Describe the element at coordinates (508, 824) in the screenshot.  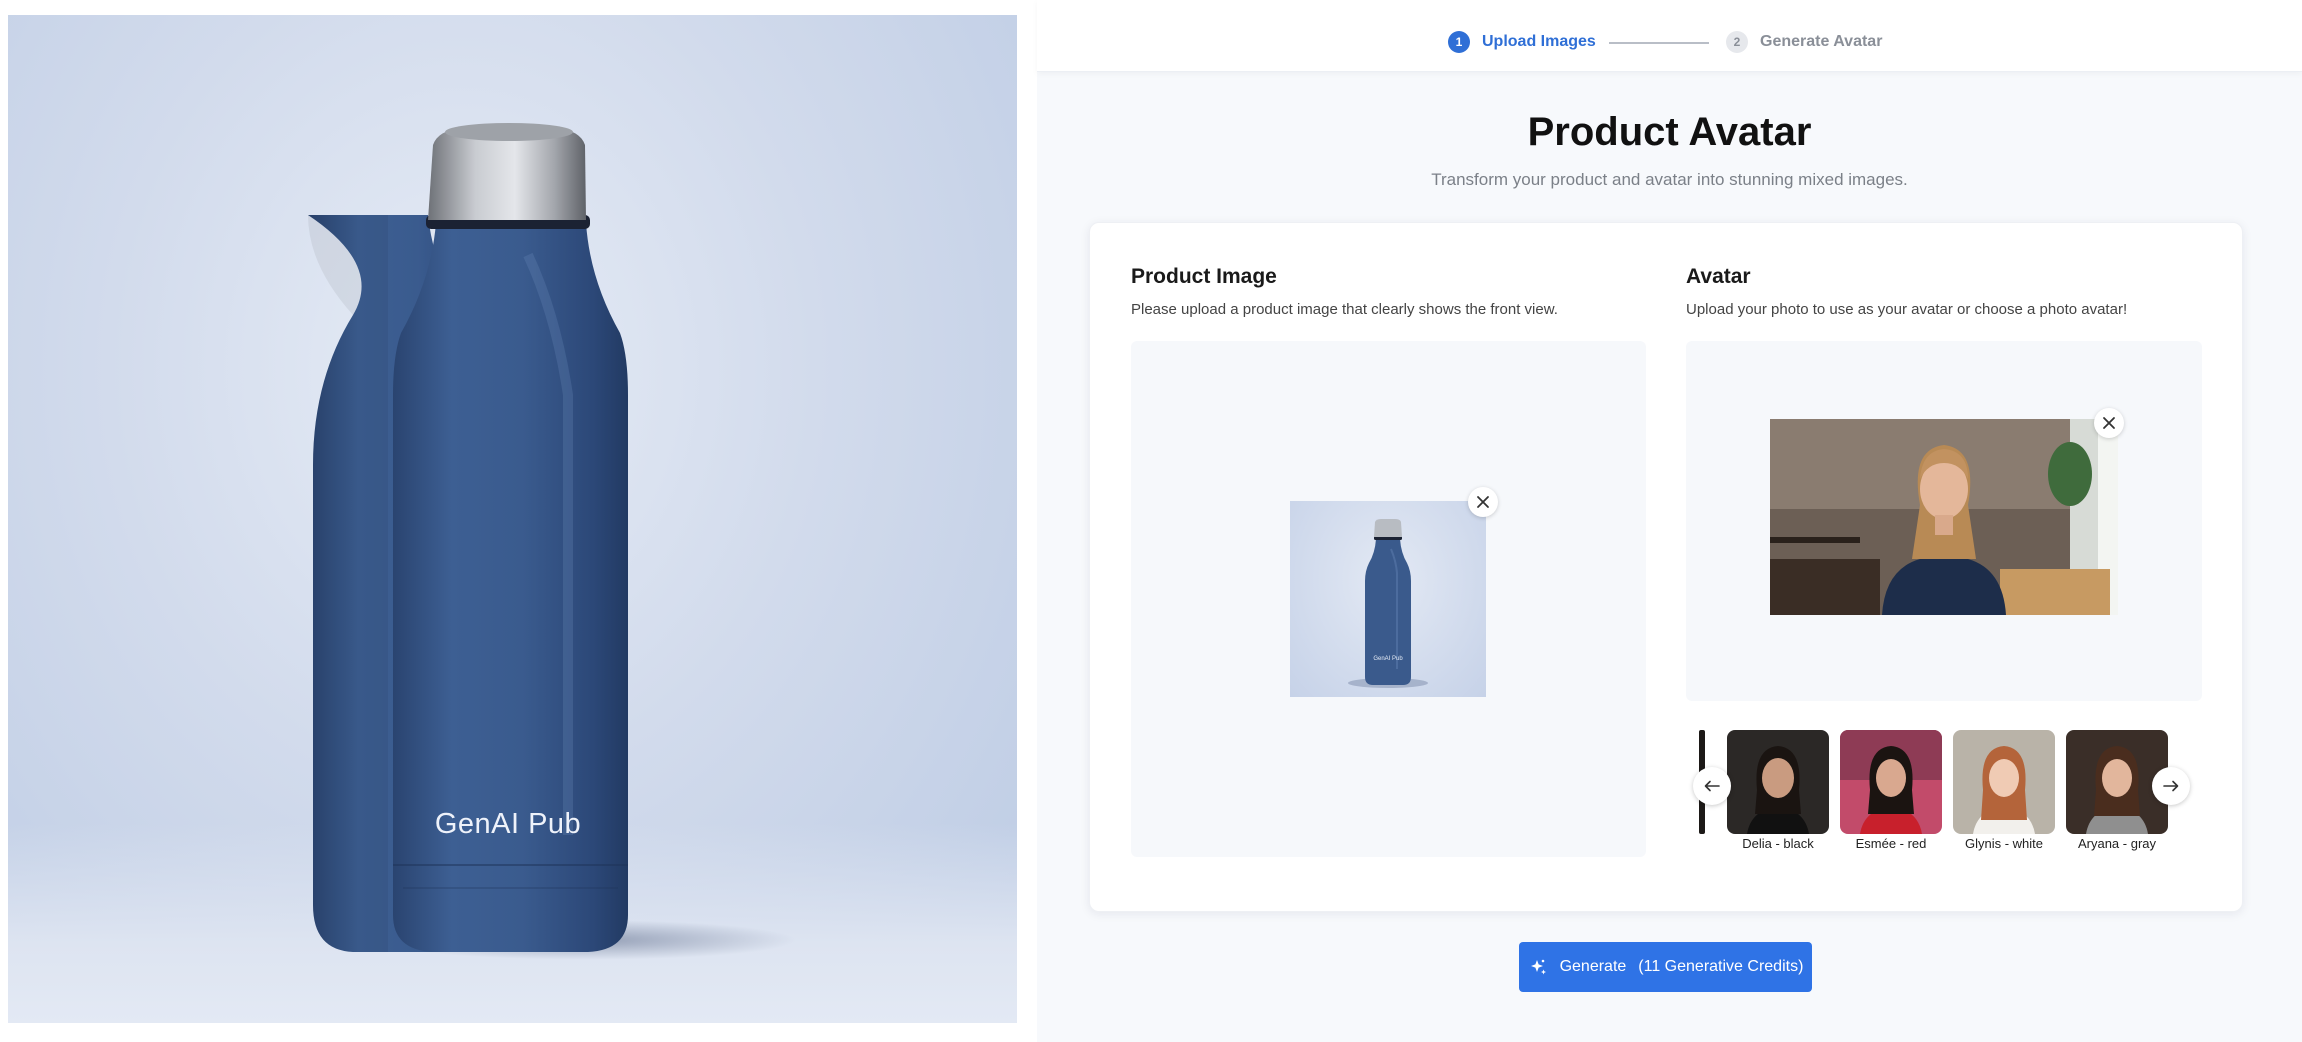
I see `hero-brand-label: GenAI Pub` at that location.